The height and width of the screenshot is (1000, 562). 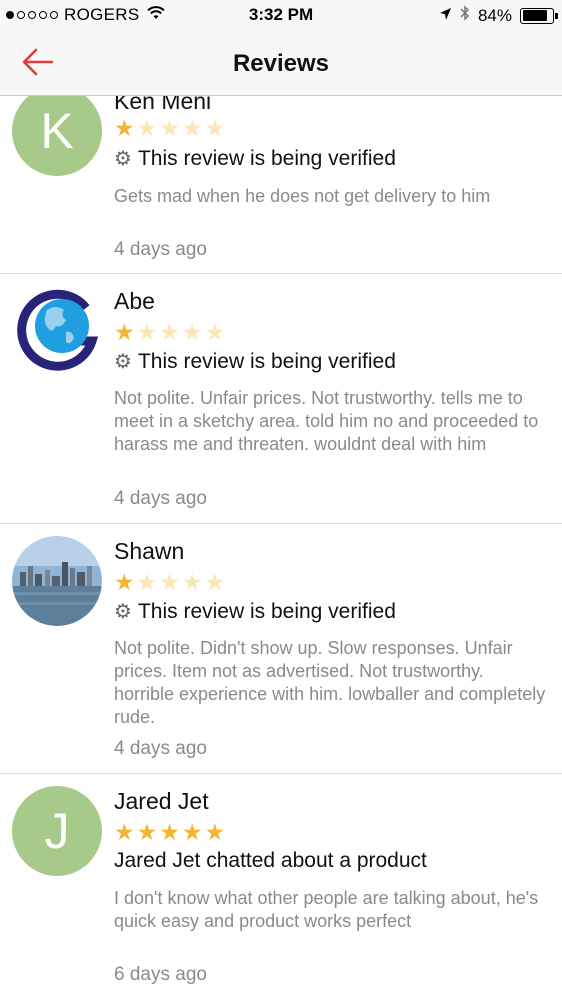 What do you see at coordinates (539, 15) in the screenshot?
I see `battery-icon` at bounding box center [539, 15].